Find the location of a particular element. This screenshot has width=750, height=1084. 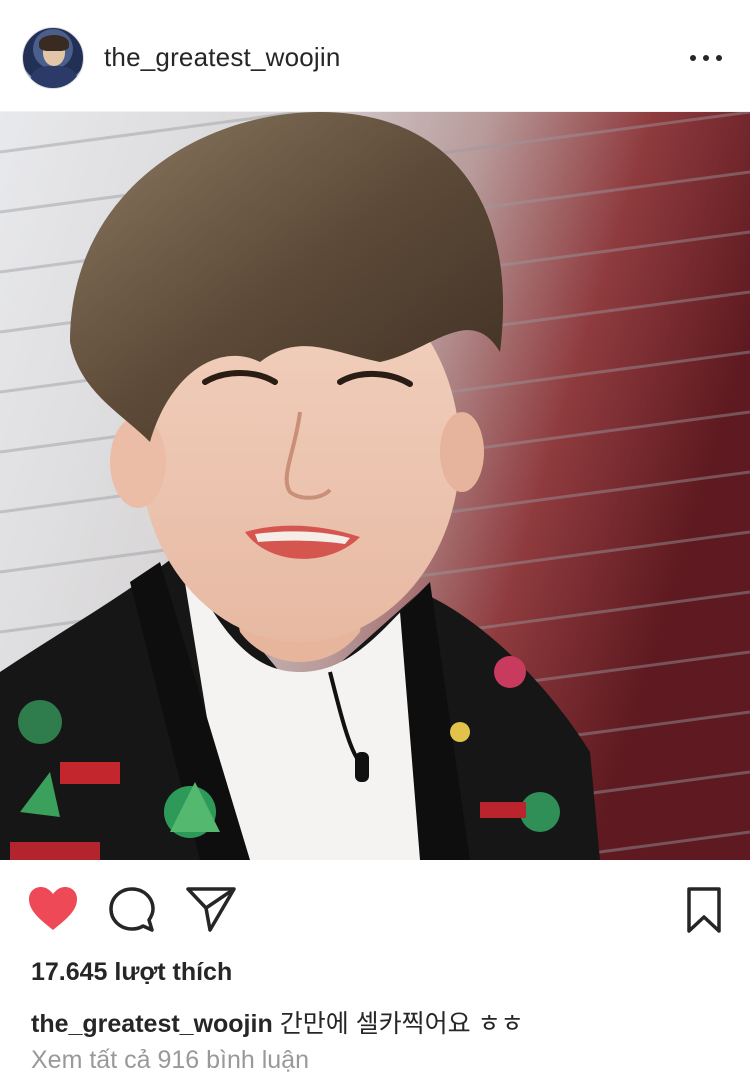

caption: the_greatest_woojin 간만에 셀카찍어요 ㅎㅎ is located at coordinates (277, 1022).